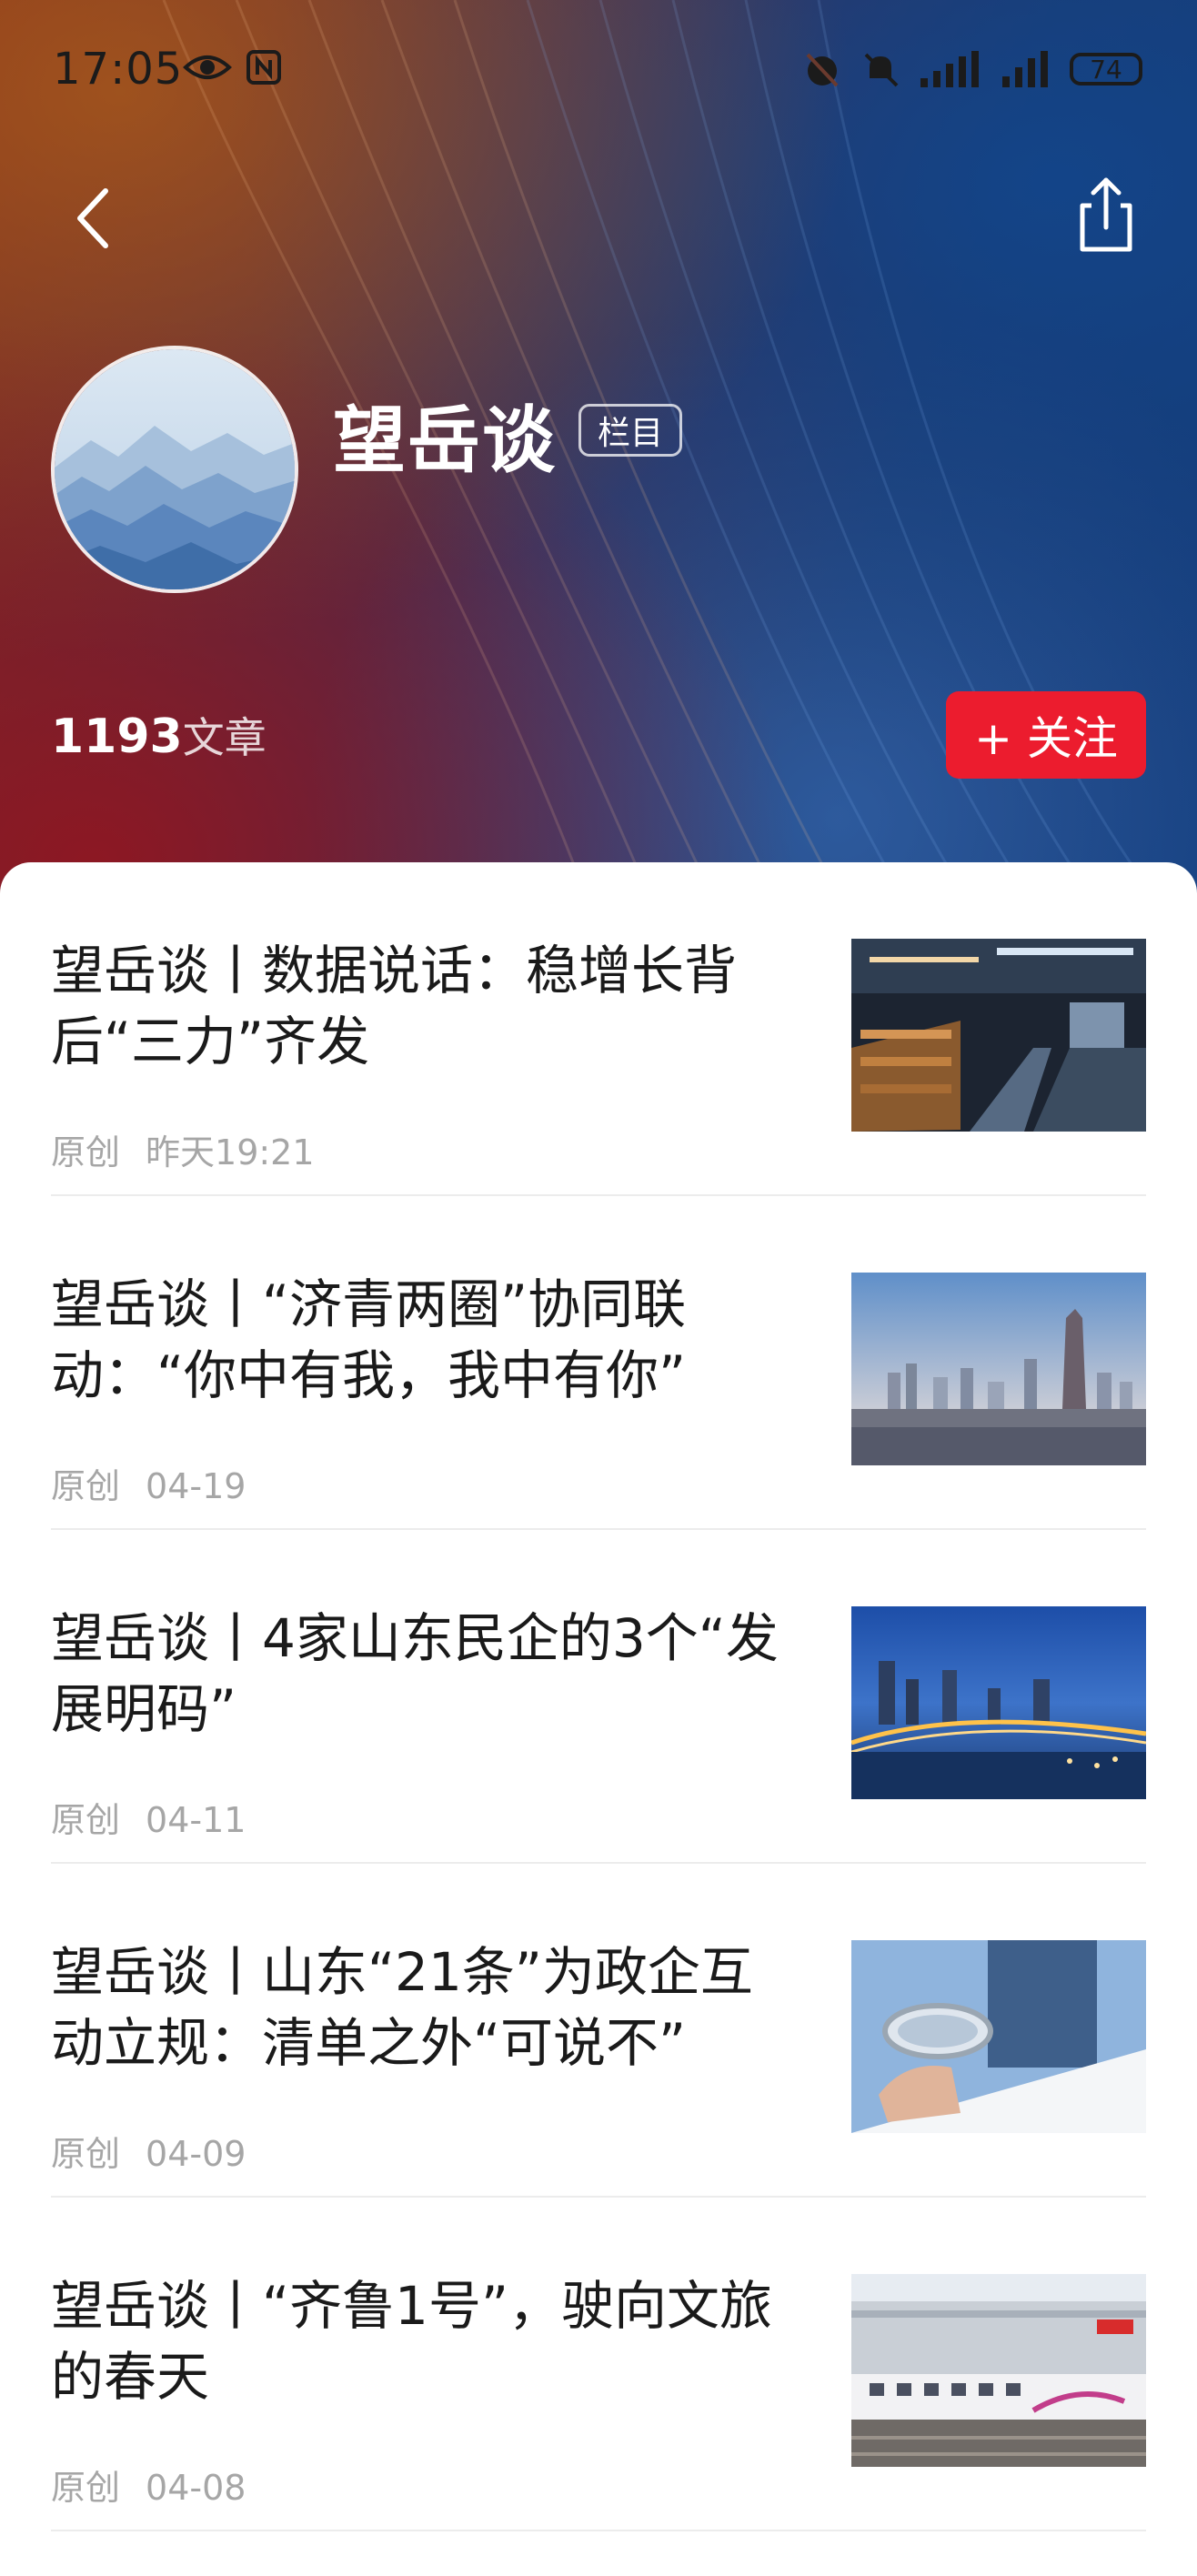  I want to click on channel-type-badge: 栏目, so click(630, 430).